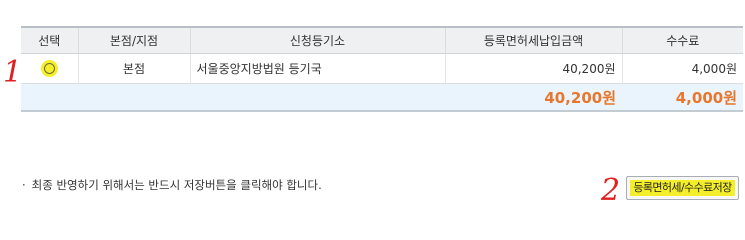 This screenshot has height=240, width=745. Describe the element at coordinates (682, 97) in the screenshot. I see `total-fee: 4,000원` at that location.